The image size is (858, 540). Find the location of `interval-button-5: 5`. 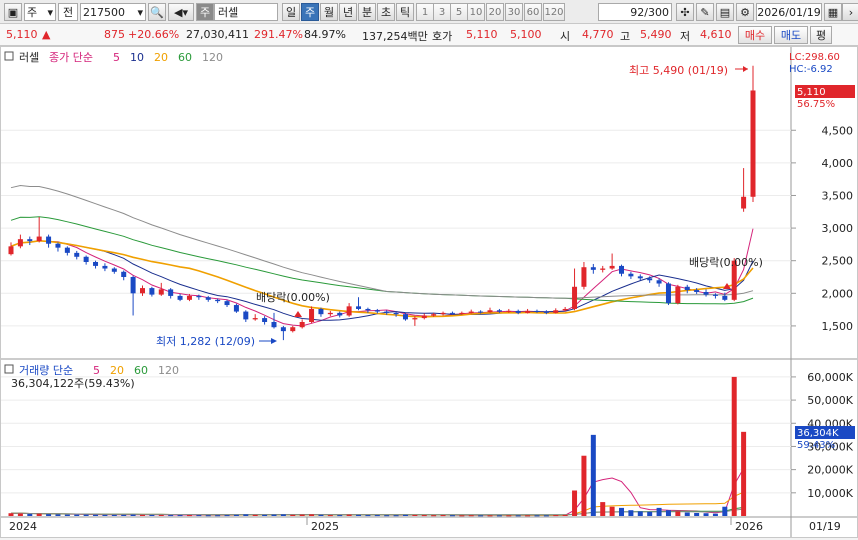

interval-button-5: 5 is located at coordinates (459, 12).